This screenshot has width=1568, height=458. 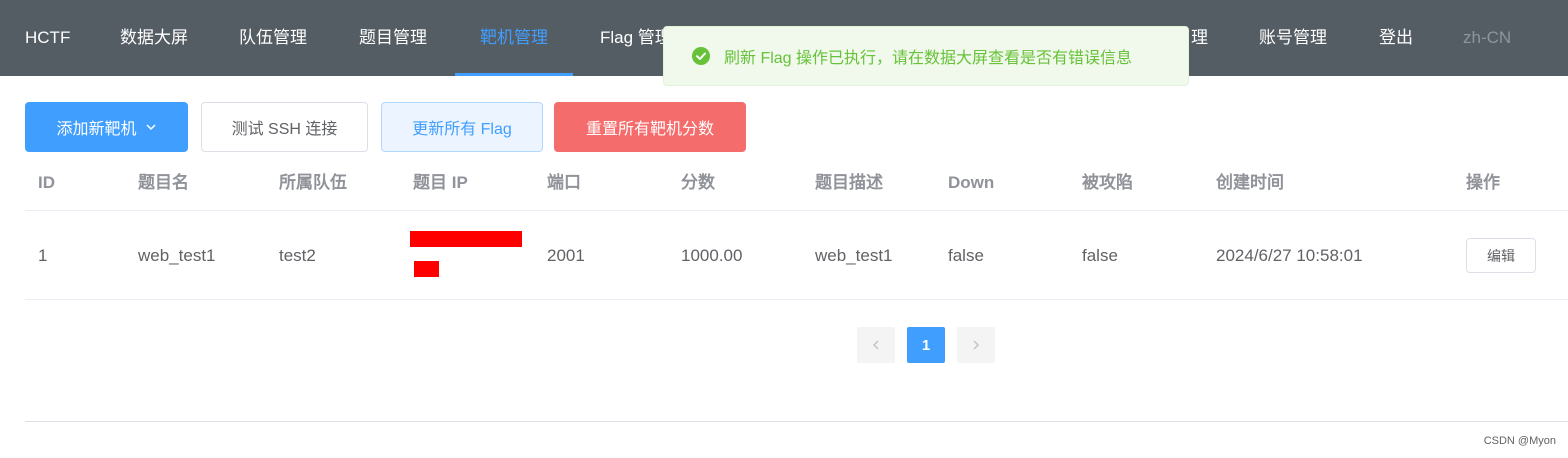 I want to click on chevron-left-icon, so click(x=875, y=345).